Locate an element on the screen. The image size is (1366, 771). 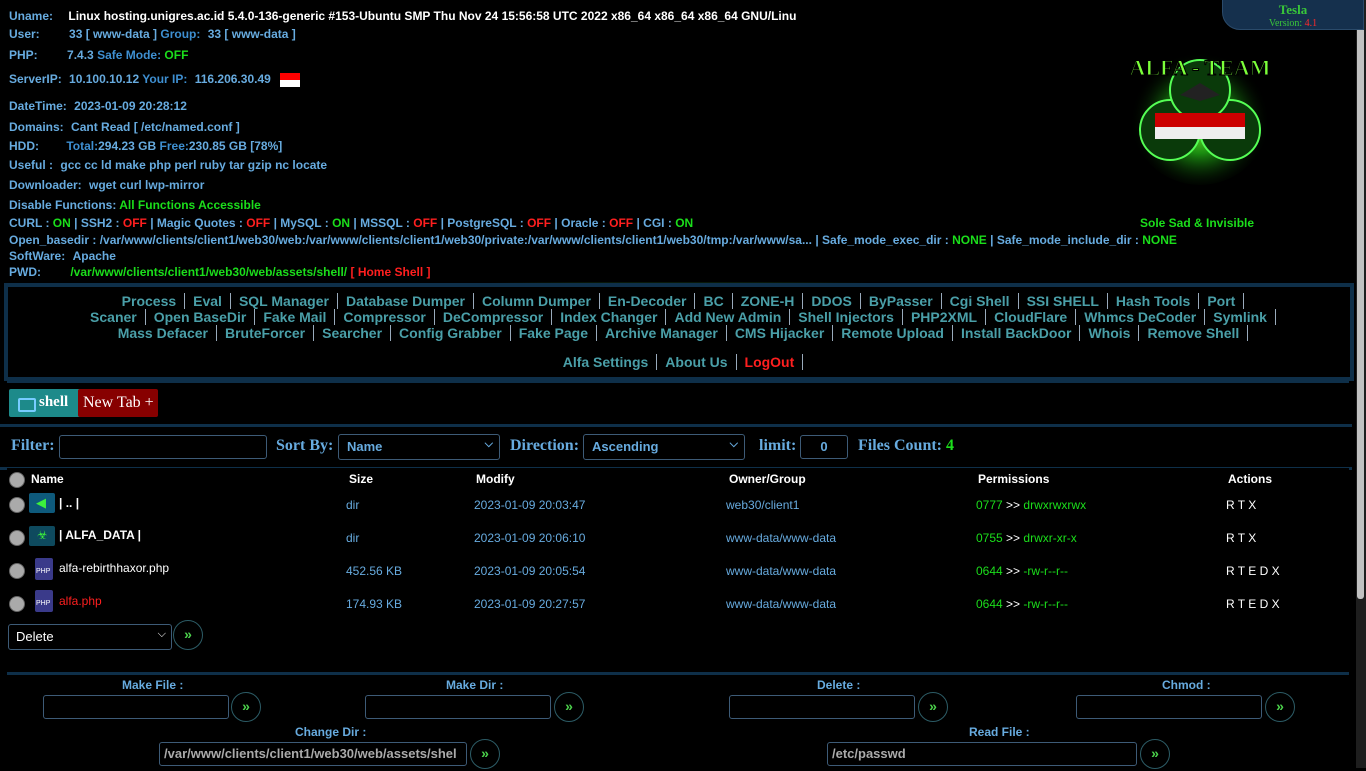
menu-item-decompressor: DeCompressor is located at coordinates (493, 317).